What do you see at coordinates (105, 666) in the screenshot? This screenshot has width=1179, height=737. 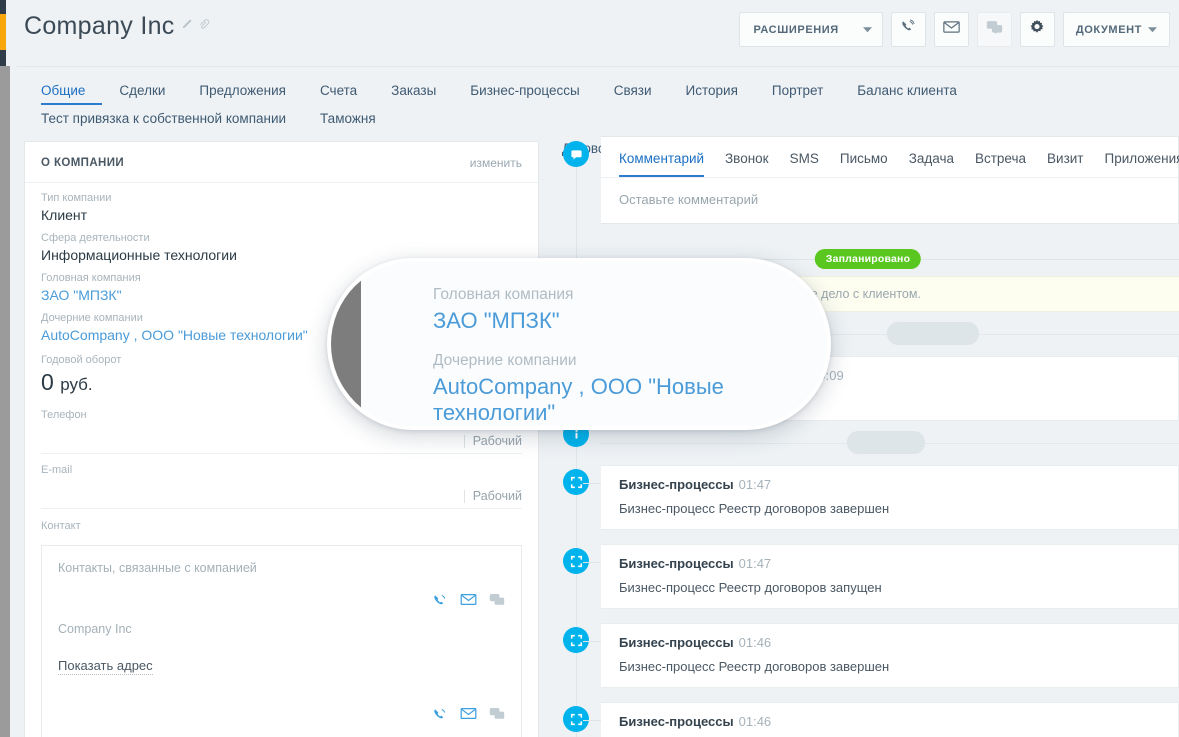 I see `show-address-link: Показать адрес` at bounding box center [105, 666].